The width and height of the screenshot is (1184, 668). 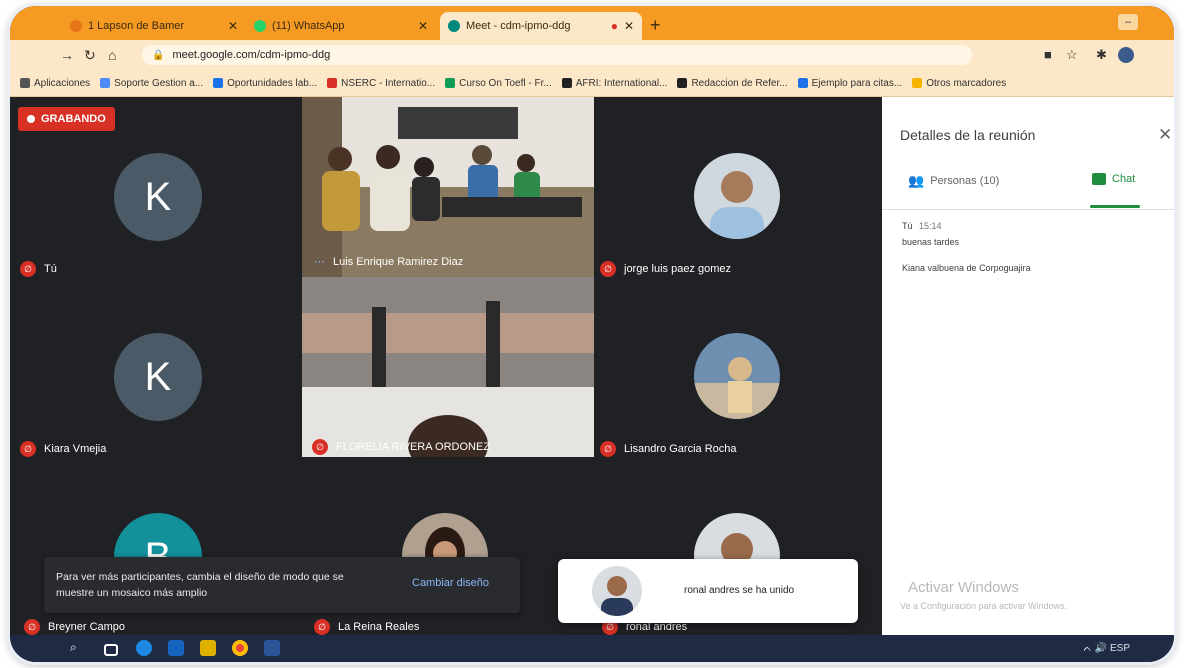 I want to click on reload-icon: ↻, so click(x=90, y=55).